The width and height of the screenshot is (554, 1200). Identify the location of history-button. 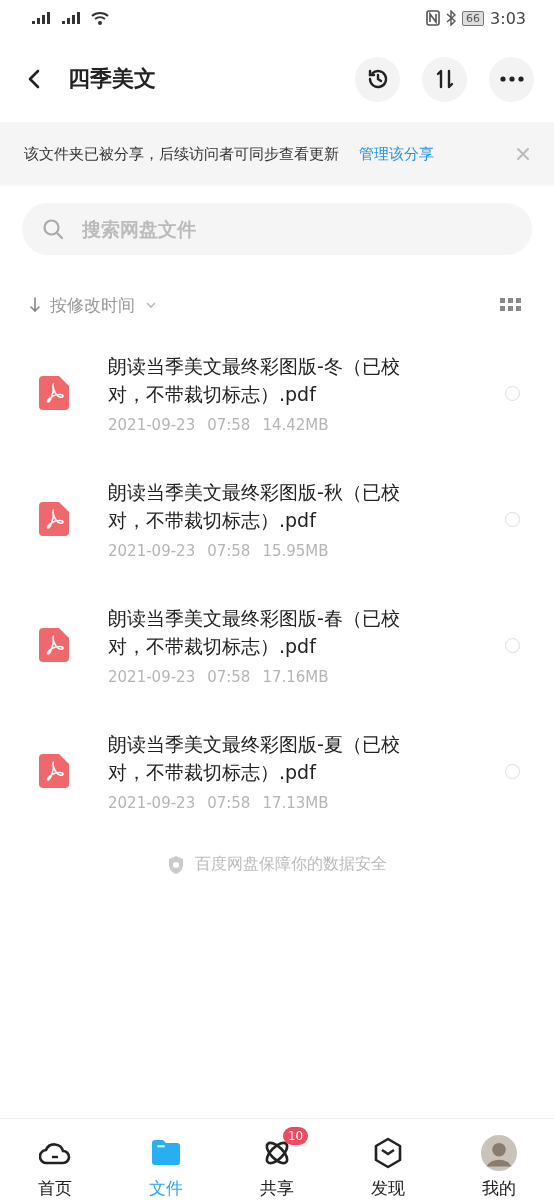
(377, 79).